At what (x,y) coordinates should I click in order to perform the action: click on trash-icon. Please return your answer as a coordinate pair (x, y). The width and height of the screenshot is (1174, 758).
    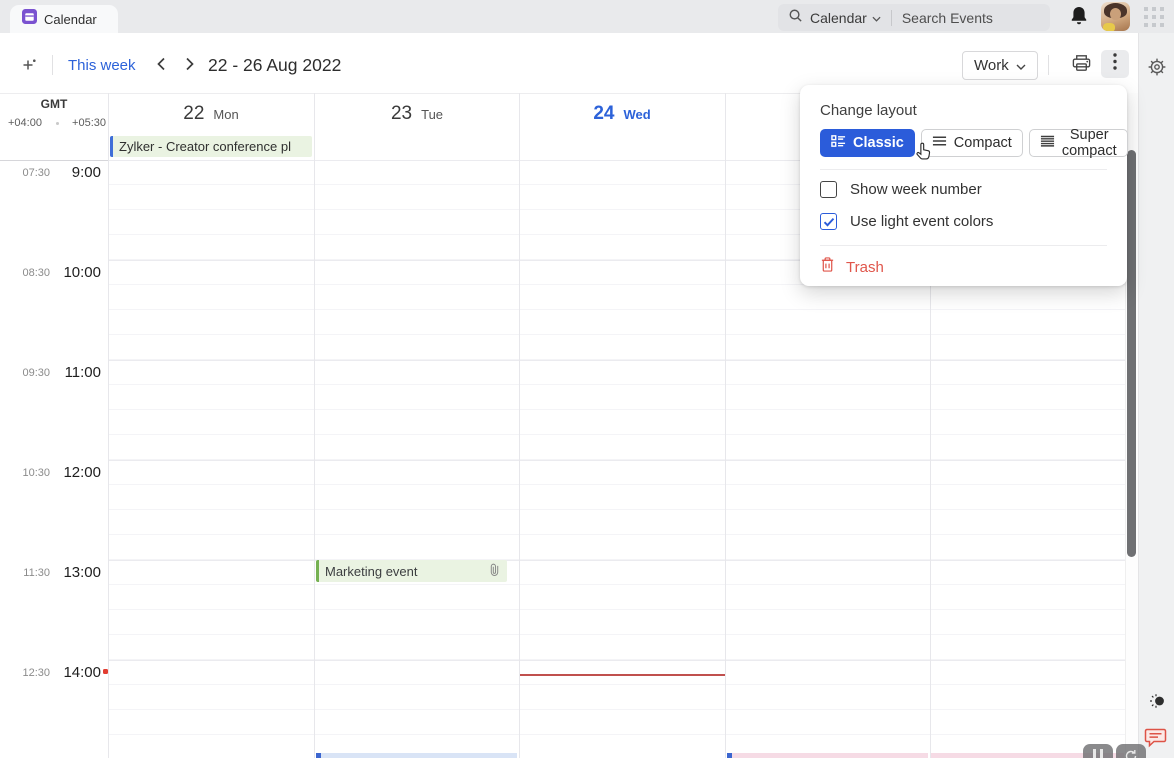
    Looking at the image, I should click on (827, 267).